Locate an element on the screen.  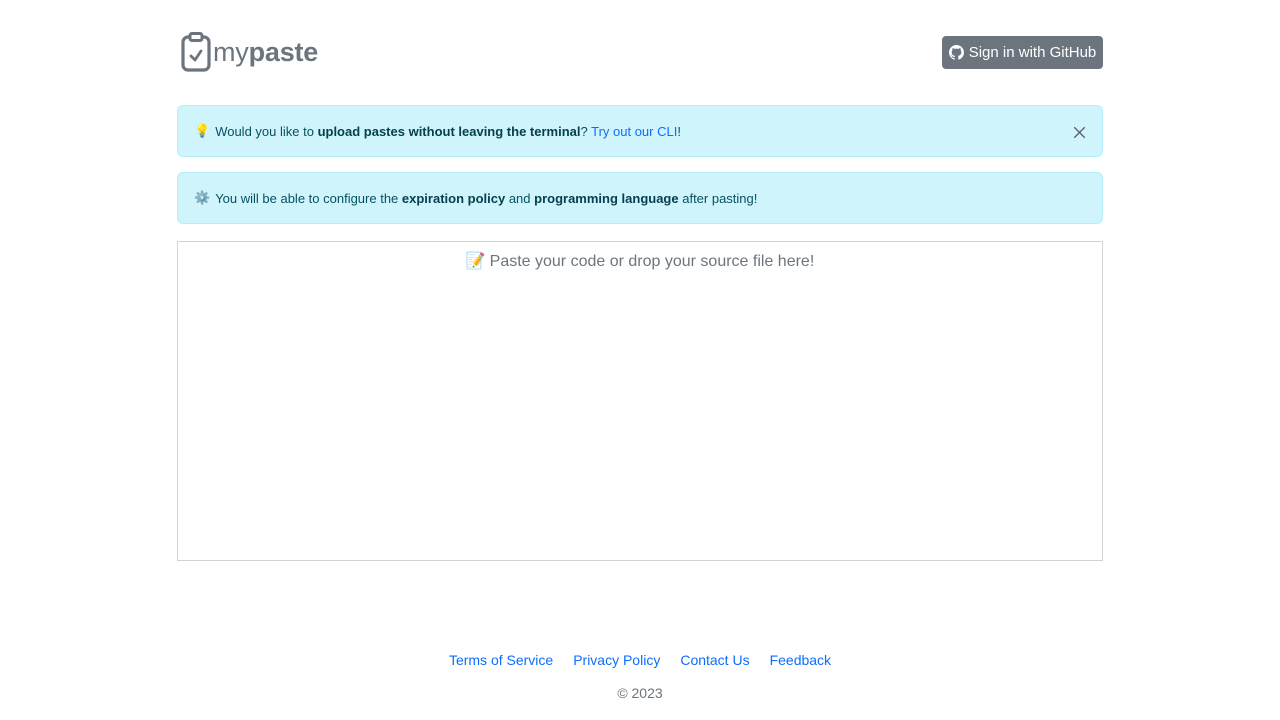
clipboard-check-icon is located at coordinates (196, 52).